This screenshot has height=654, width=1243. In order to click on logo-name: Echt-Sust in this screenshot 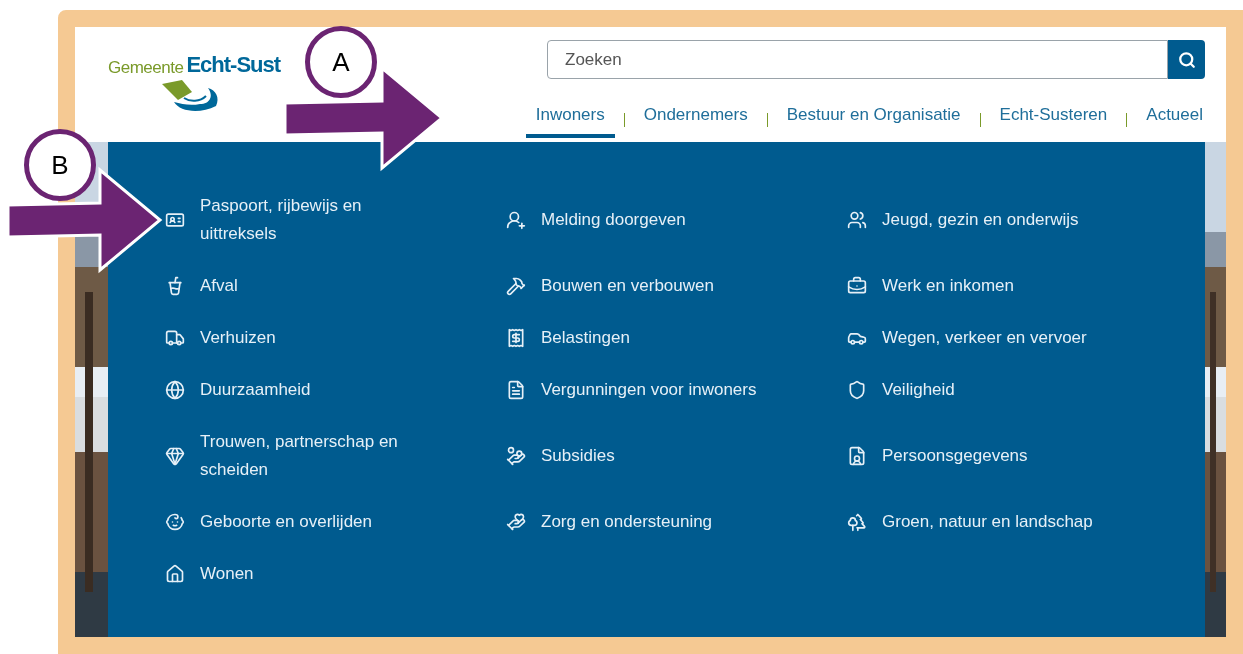, I will do `click(233, 65)`.